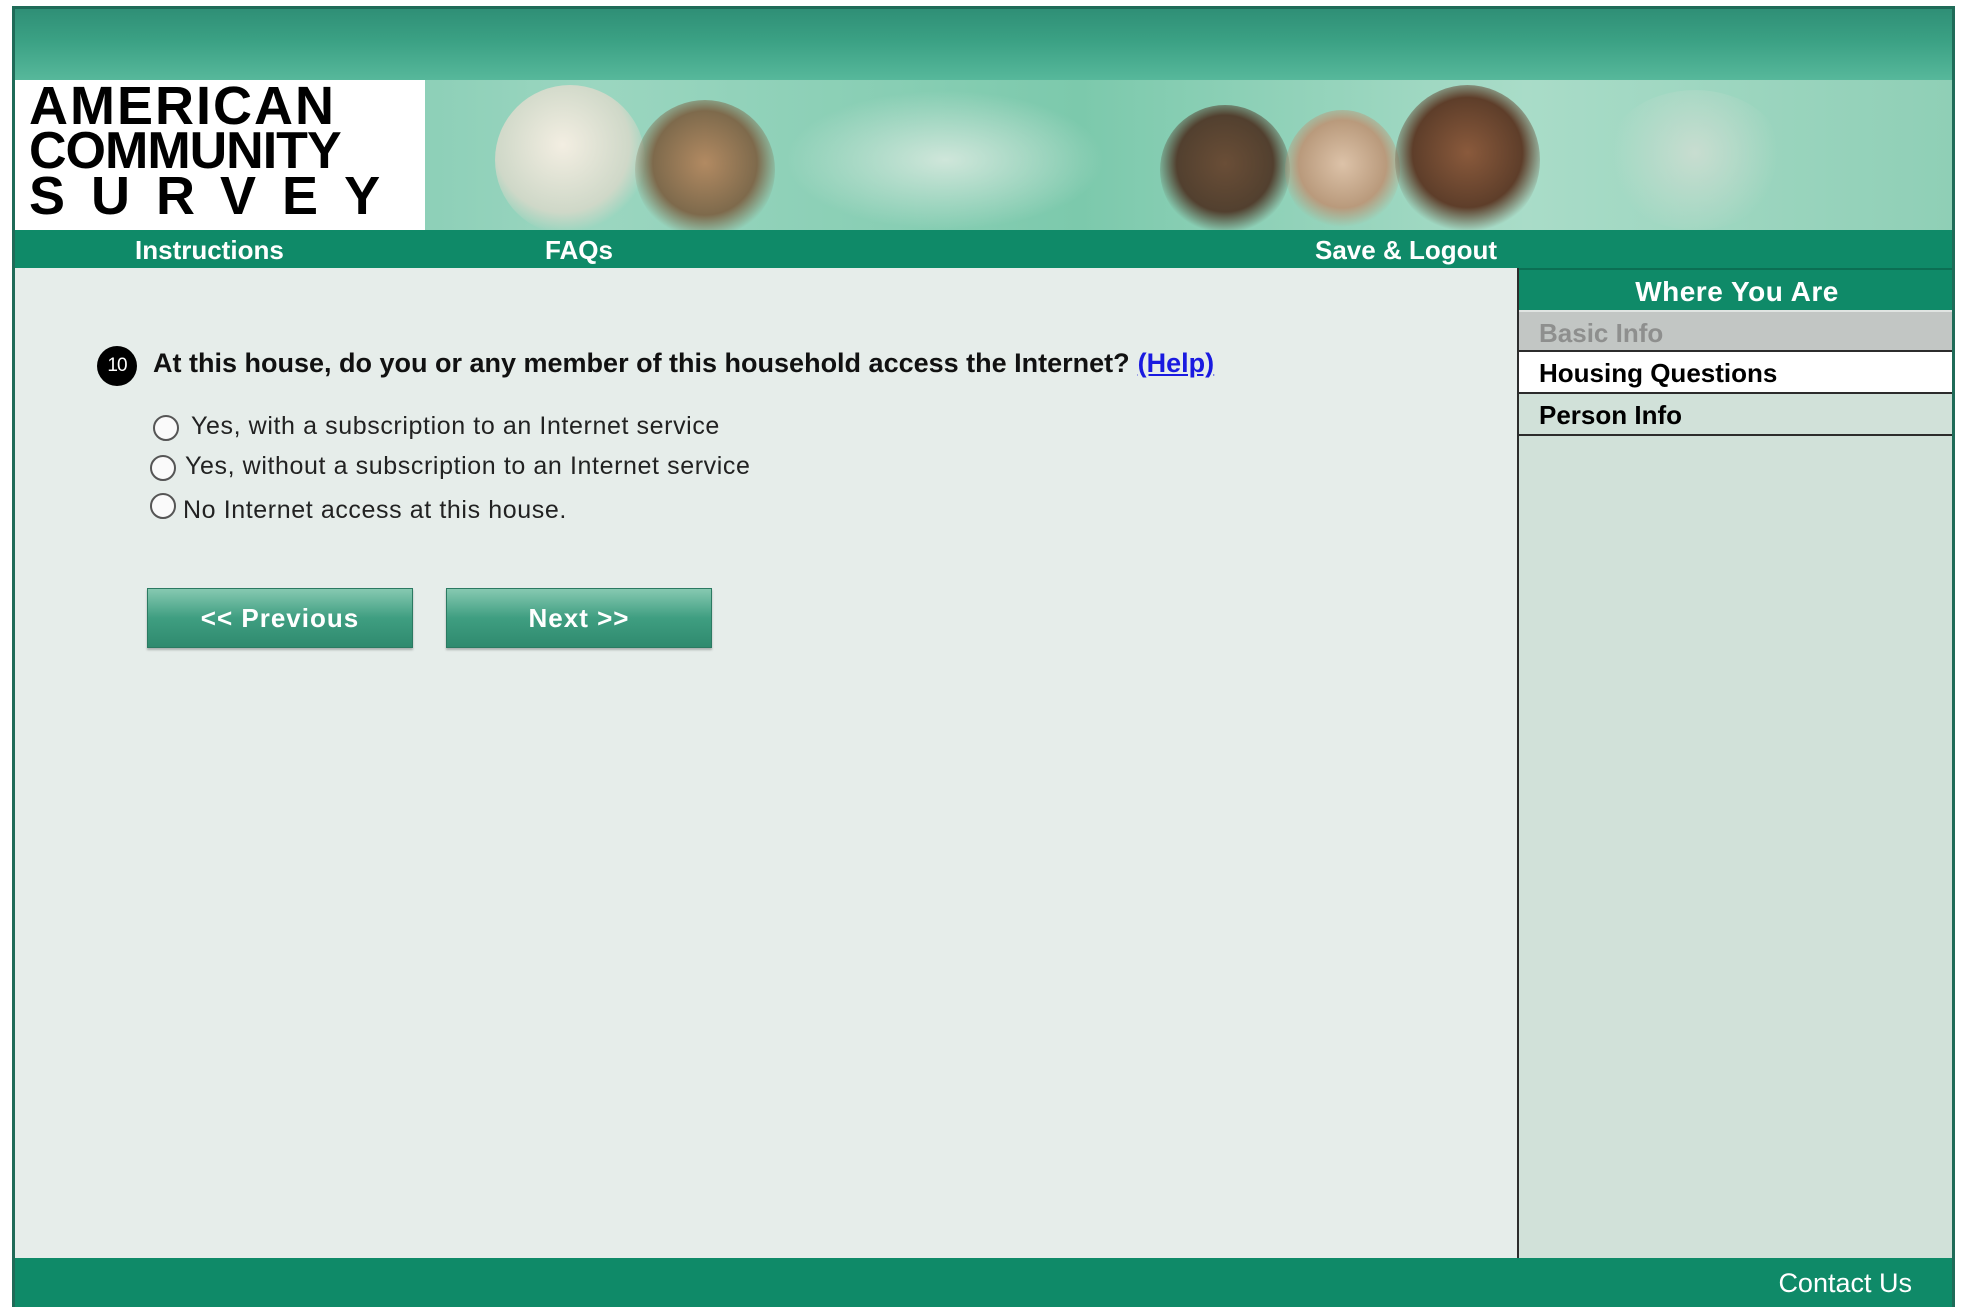 The height and width of the screenshot is (1307, 1965). Describe the element at coordinates (117, 366) in the screenshot. I see `question-number-badge: 10` at that location.